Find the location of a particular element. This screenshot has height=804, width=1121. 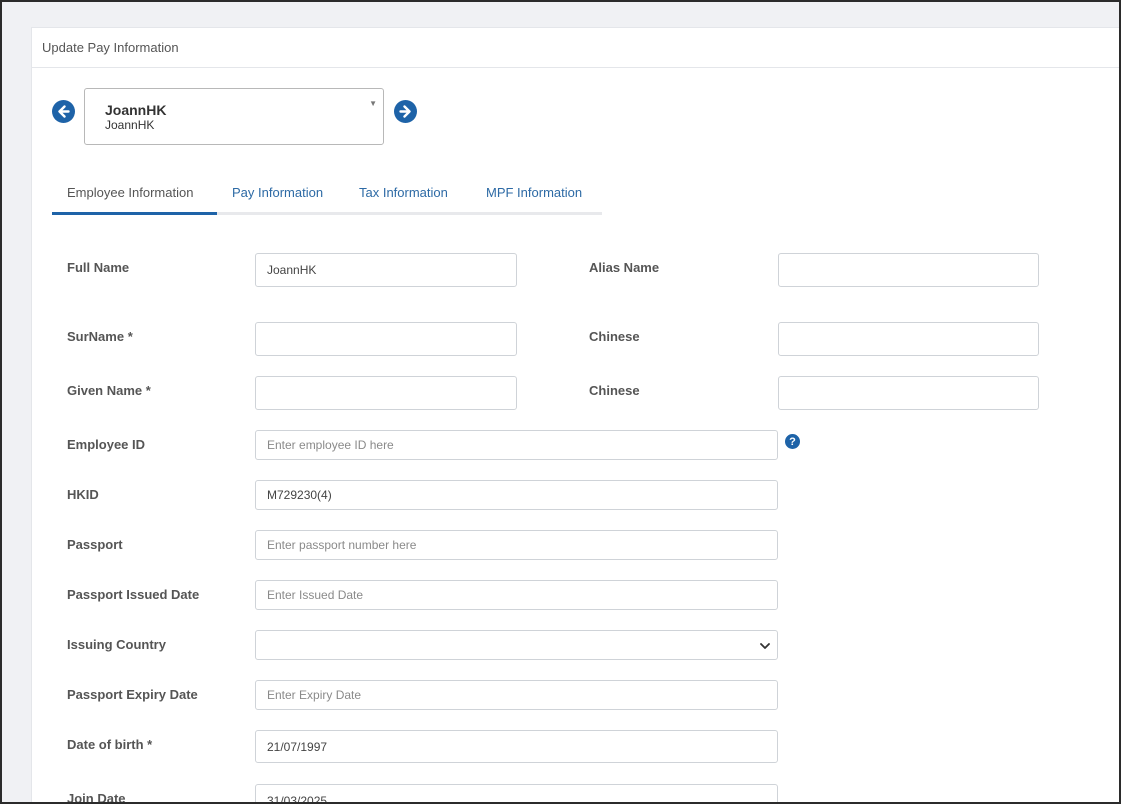

page-title: Update Pay Information is located at coordinates (110, 47).